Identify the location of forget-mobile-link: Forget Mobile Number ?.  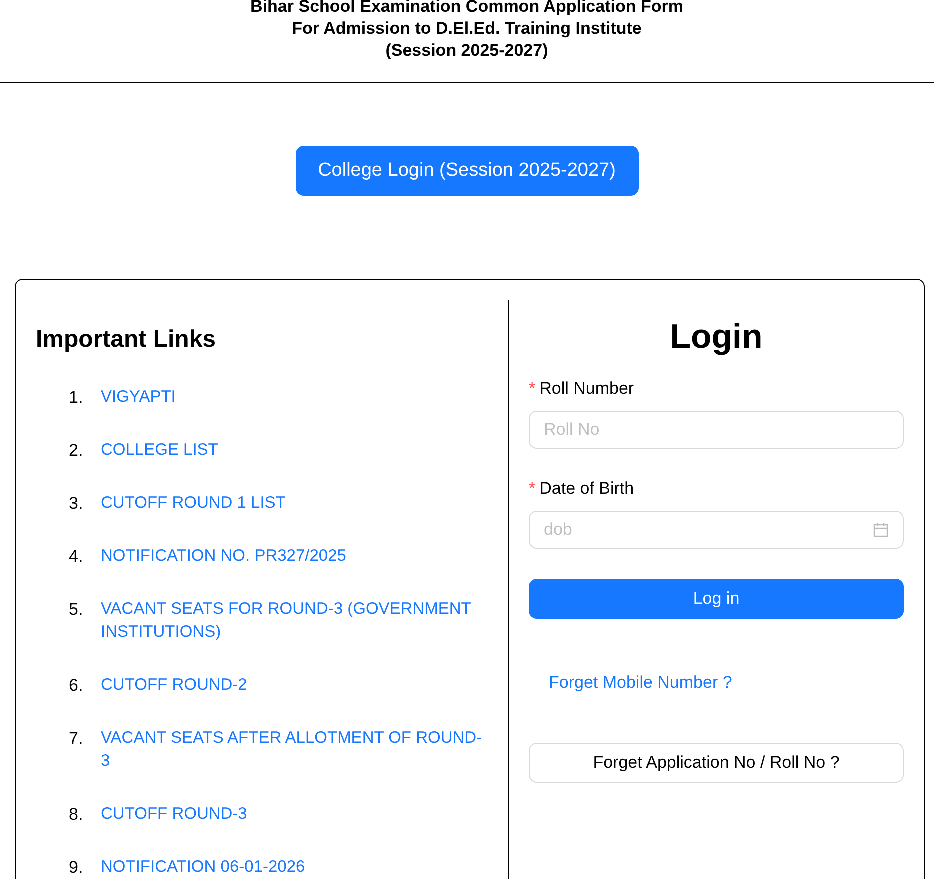
(640, 683).